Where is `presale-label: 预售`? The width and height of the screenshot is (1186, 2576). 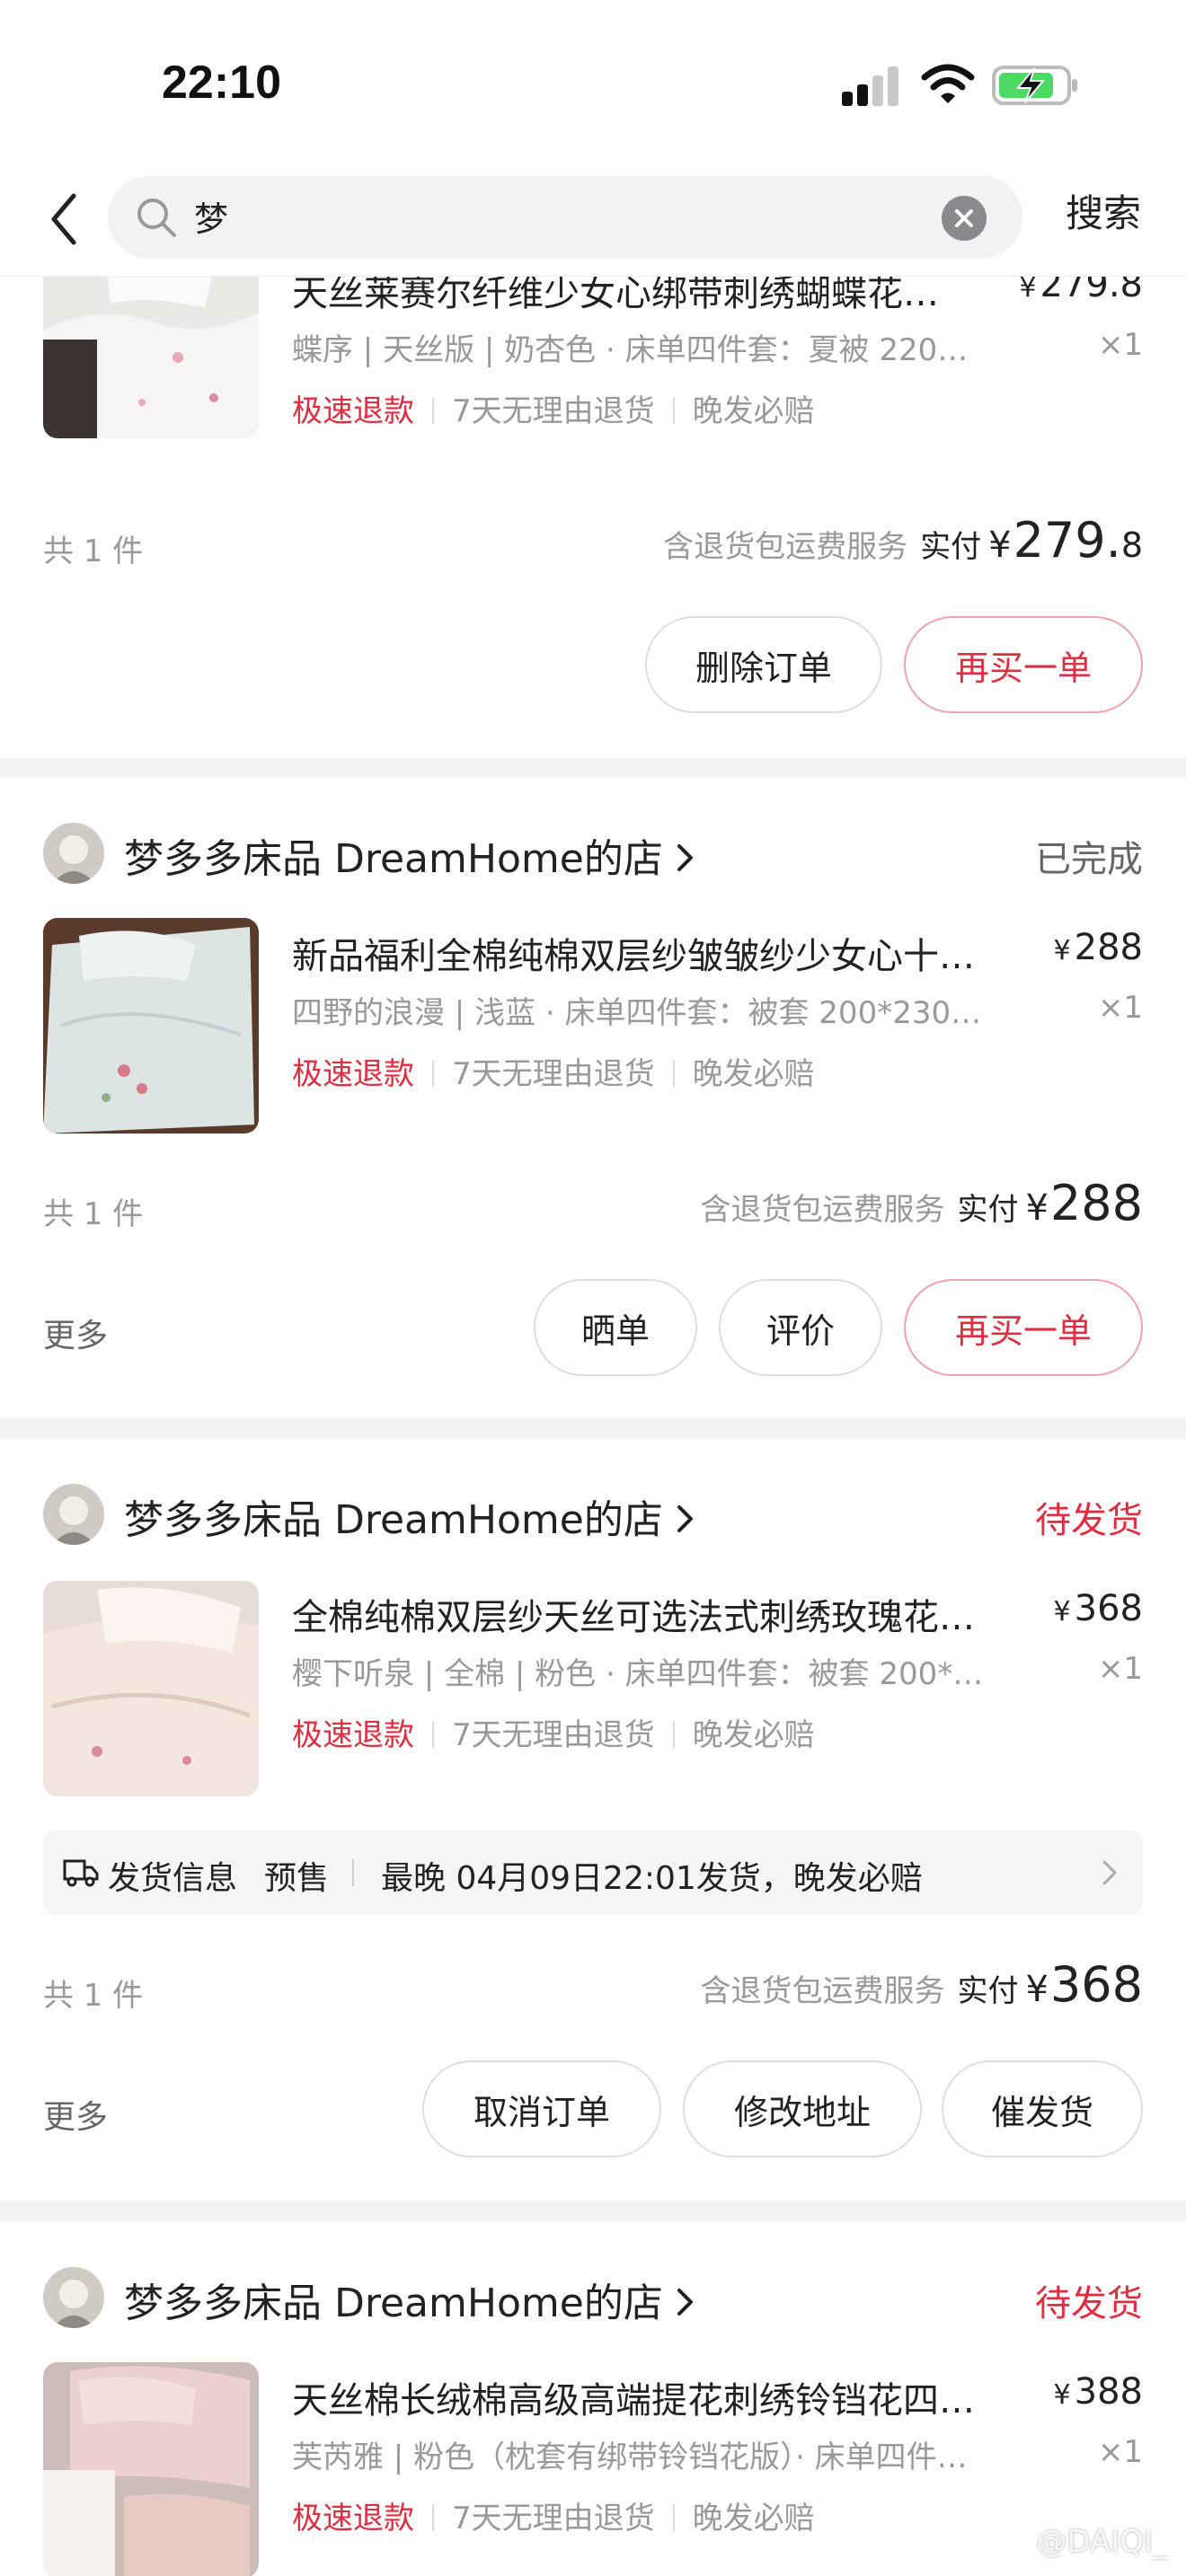
presale-label: 预售 is located at coordinates (297, 1878).